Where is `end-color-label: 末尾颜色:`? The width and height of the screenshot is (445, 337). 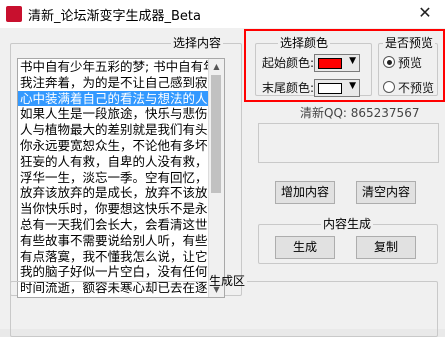 end-color-label: 末尾颜色: is located at coordinates (288, 88).